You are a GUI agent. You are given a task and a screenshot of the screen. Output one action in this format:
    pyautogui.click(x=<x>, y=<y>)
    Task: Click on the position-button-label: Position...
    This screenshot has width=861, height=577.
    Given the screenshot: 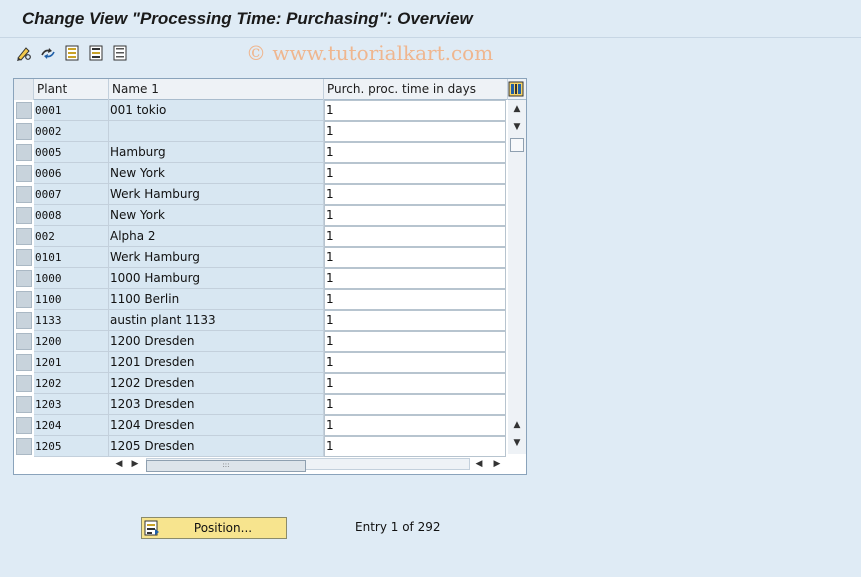 What is the action you would take?
    pyautogui.click(x=223, y=528)
    